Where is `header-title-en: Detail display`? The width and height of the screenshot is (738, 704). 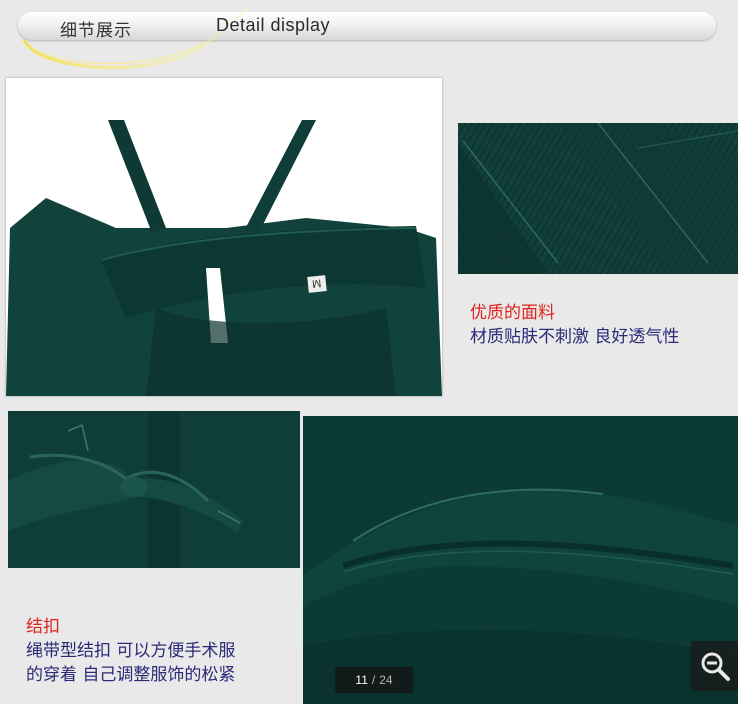 header-title-en: Detail display is located at coordinates (273, 25).